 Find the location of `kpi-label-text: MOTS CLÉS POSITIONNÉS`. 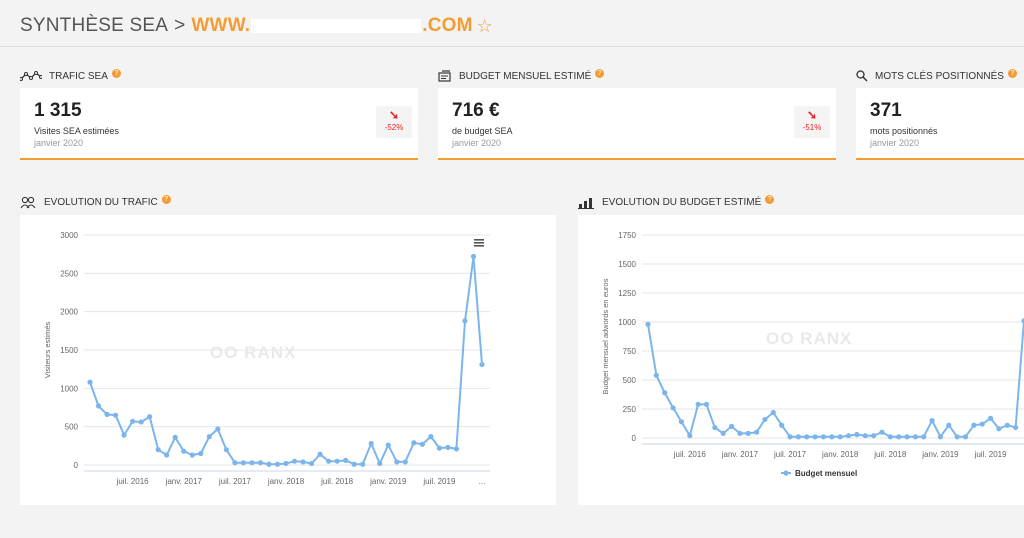

kpi-label-text: MOTS CLÉS POSITIONNÉS is located at coordinates (939, 76).